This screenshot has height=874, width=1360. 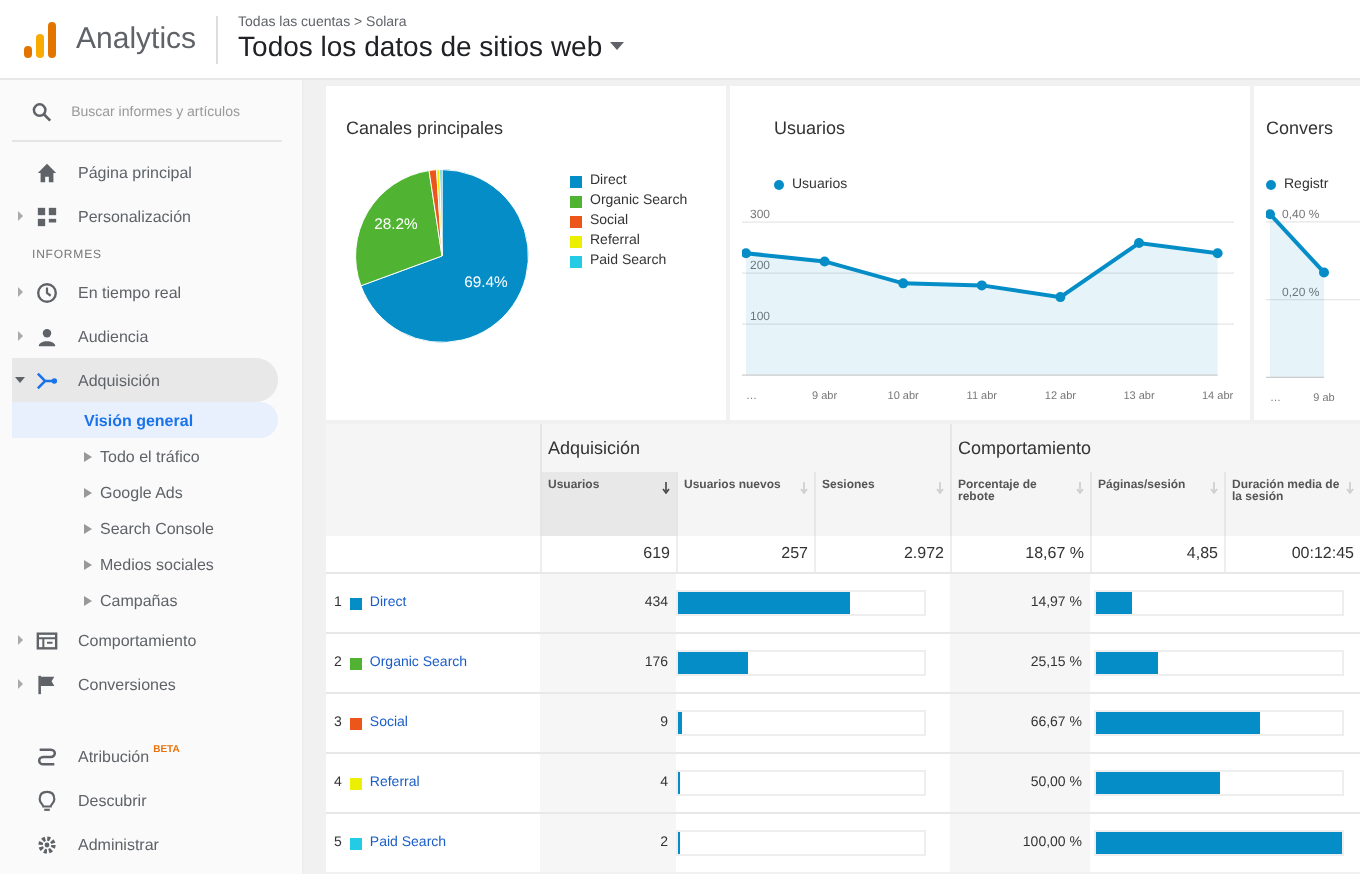 I want to click on card-title: Convers, so click(x=1300, y=128).